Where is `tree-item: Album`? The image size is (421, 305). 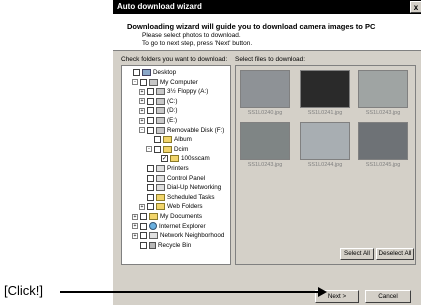 tree-item: Album is located at coordinates (169, 139).